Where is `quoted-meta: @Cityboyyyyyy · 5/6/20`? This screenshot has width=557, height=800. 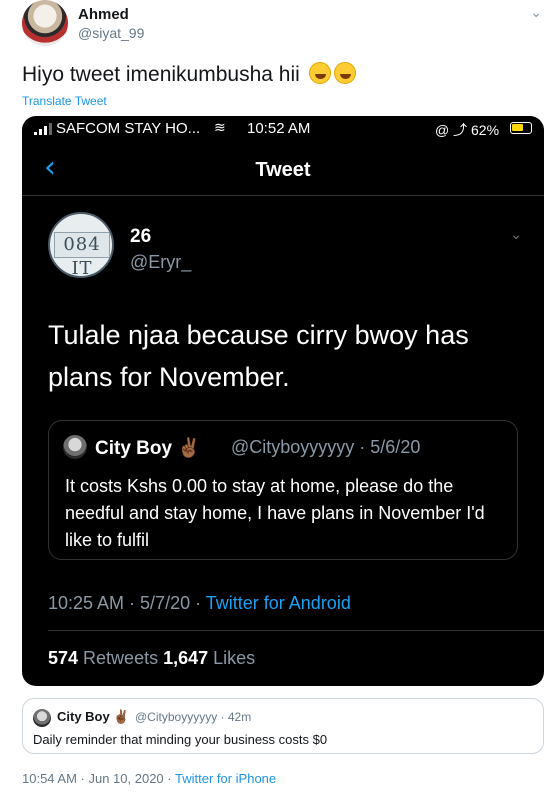
quoted-meta: @Cityboyyyyyy · 5/6/20 is located at coordinates (326, 447).